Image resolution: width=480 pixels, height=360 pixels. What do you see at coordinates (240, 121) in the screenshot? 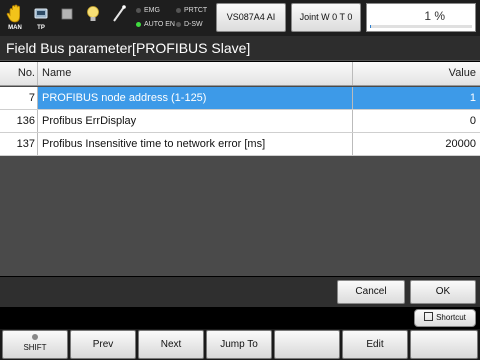
I see `table-row: 136 Profibus ErrDisplay 0` at bounding box center [240, 121].